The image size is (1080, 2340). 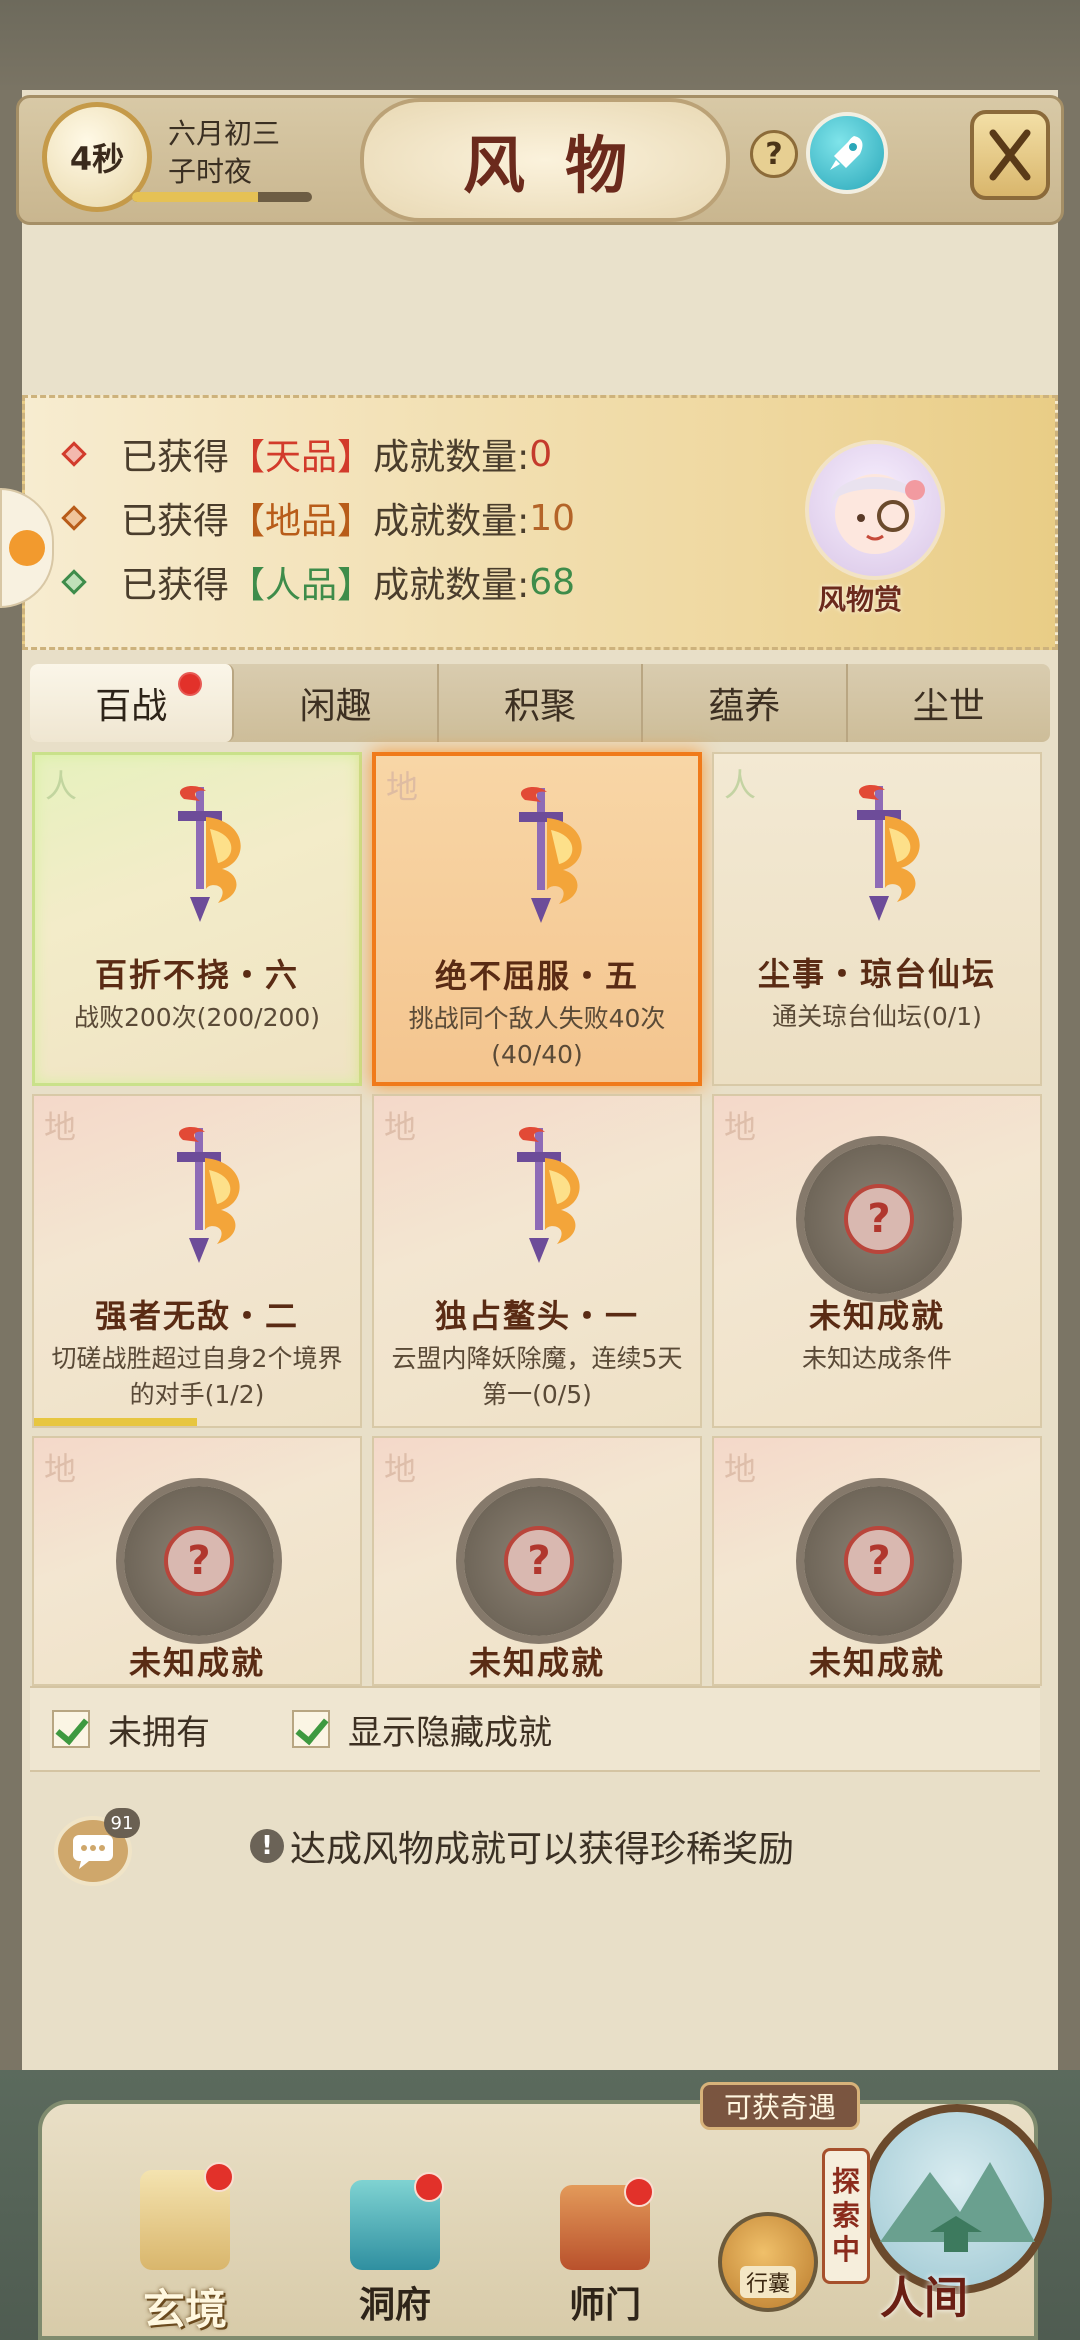 I want to click on rocket-icon, so click(x=847, y=153).